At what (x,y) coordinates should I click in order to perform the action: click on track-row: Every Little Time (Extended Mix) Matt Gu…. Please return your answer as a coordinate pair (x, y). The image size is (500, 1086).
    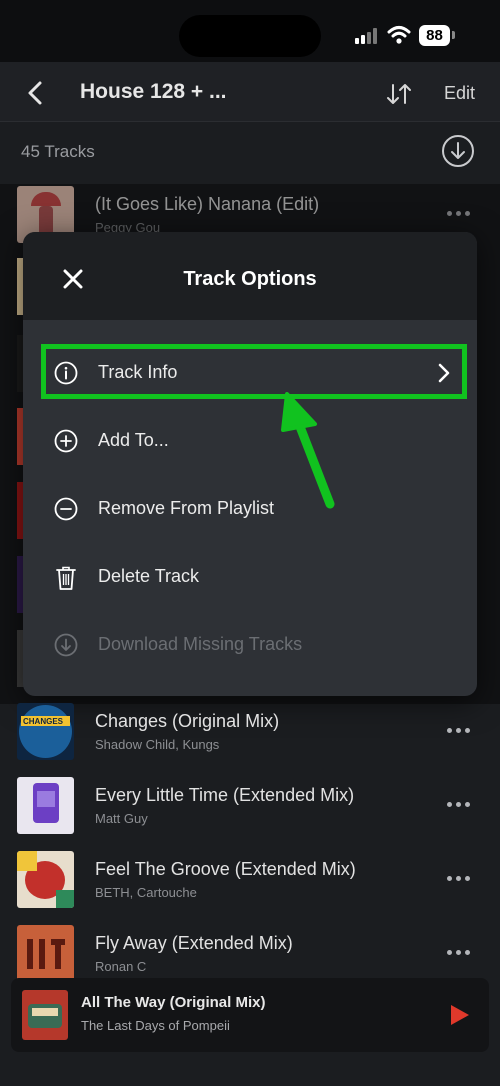
    Looking at the image, I should click on (250, 814).